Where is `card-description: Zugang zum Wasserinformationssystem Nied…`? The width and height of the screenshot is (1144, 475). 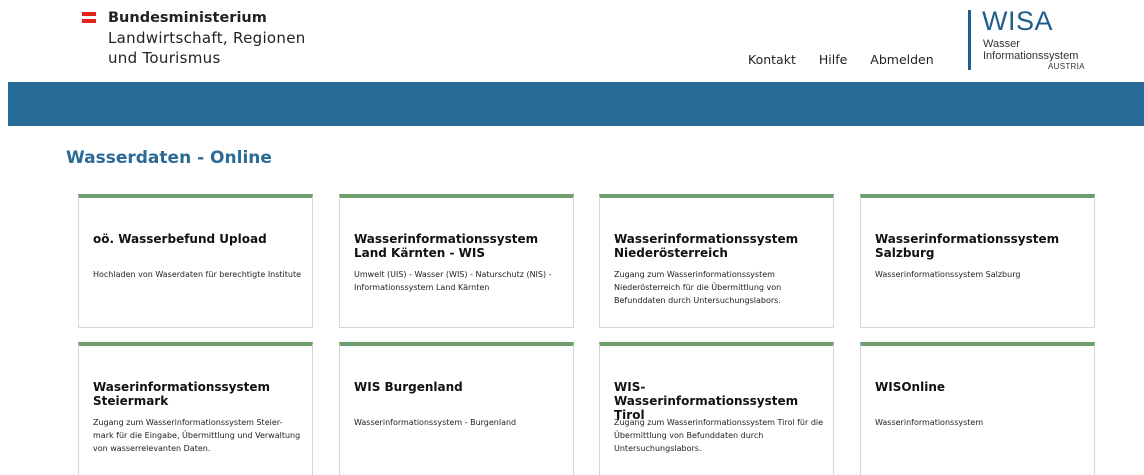 card-description: Zugang zum Wasserinformationssystem Nied… is located at coordinates (698, 287).